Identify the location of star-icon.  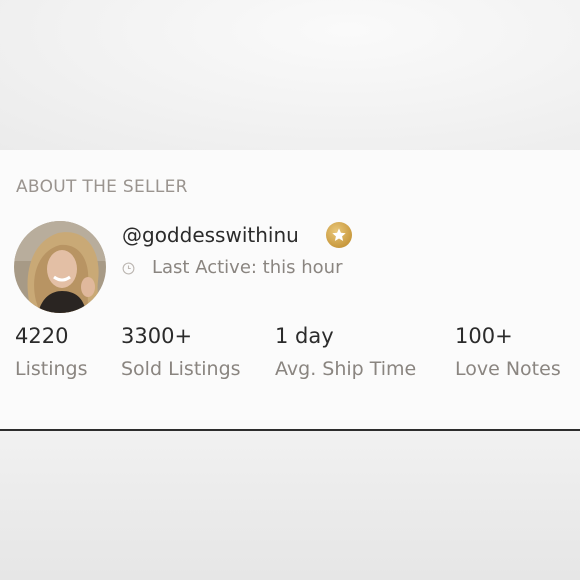
(339, 234).